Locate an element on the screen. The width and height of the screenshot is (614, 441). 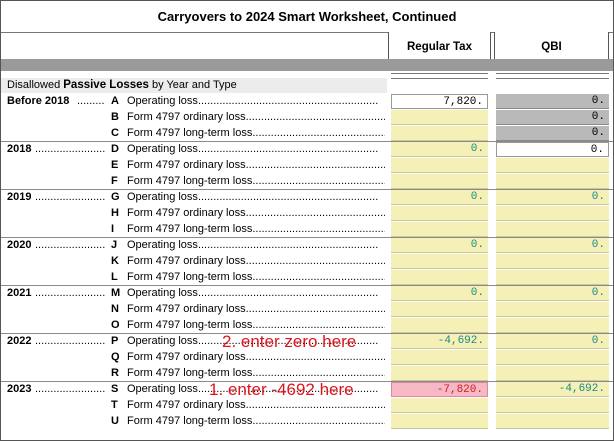
row-letter: M is located at coordinates (116, 293).